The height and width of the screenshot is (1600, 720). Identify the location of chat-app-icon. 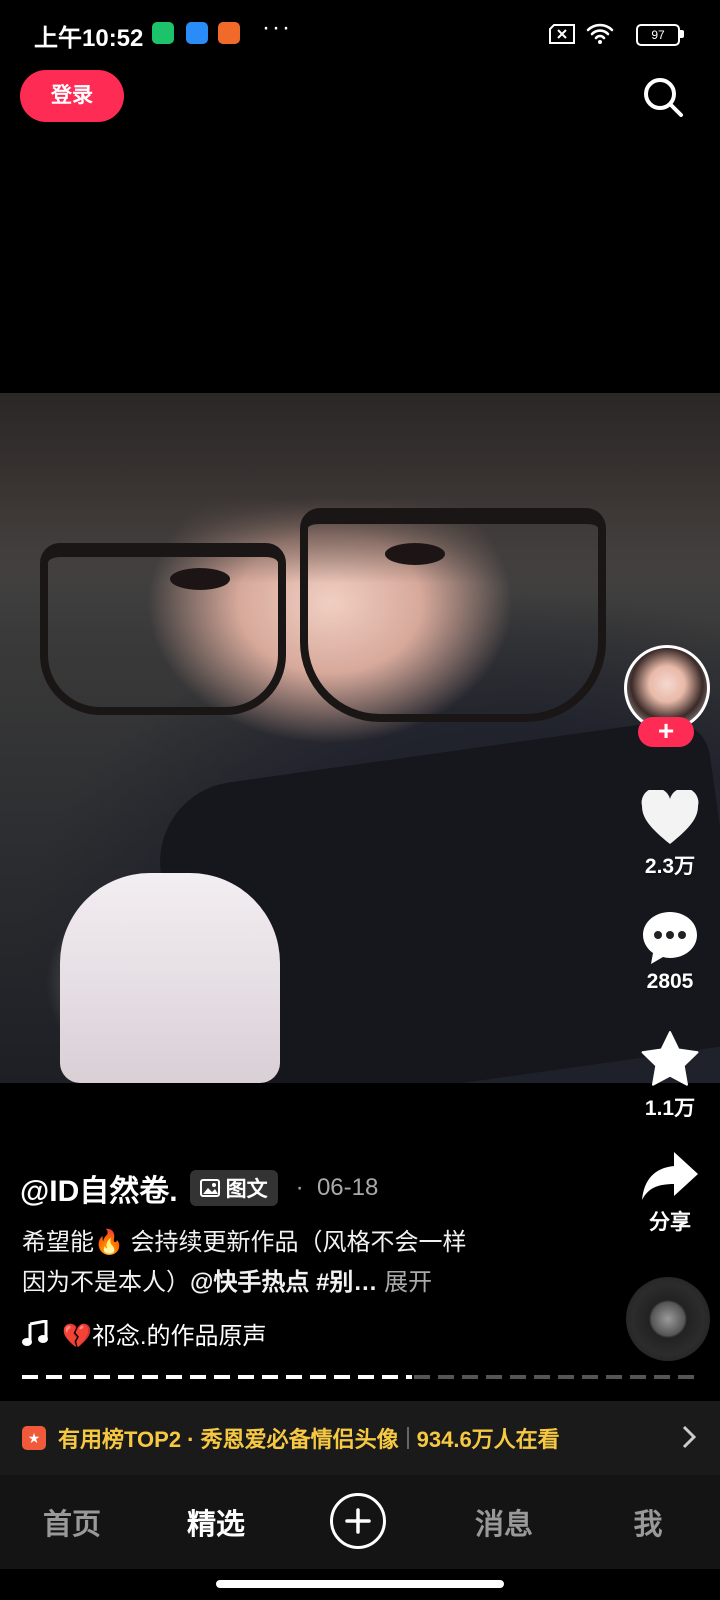
(197, 33).